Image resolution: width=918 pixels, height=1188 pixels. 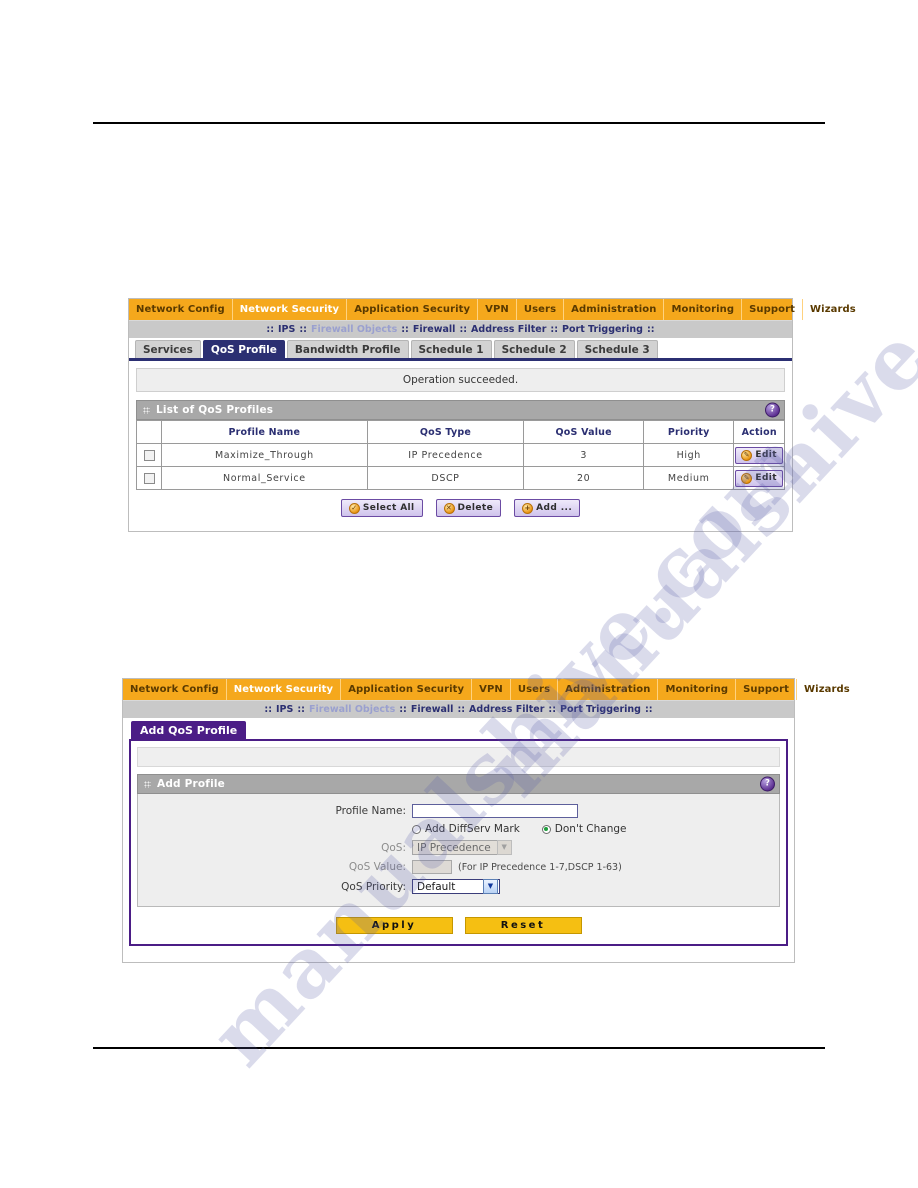 I want to click on cell-qos-type: IP Precedence, so click(x=445, y=455).